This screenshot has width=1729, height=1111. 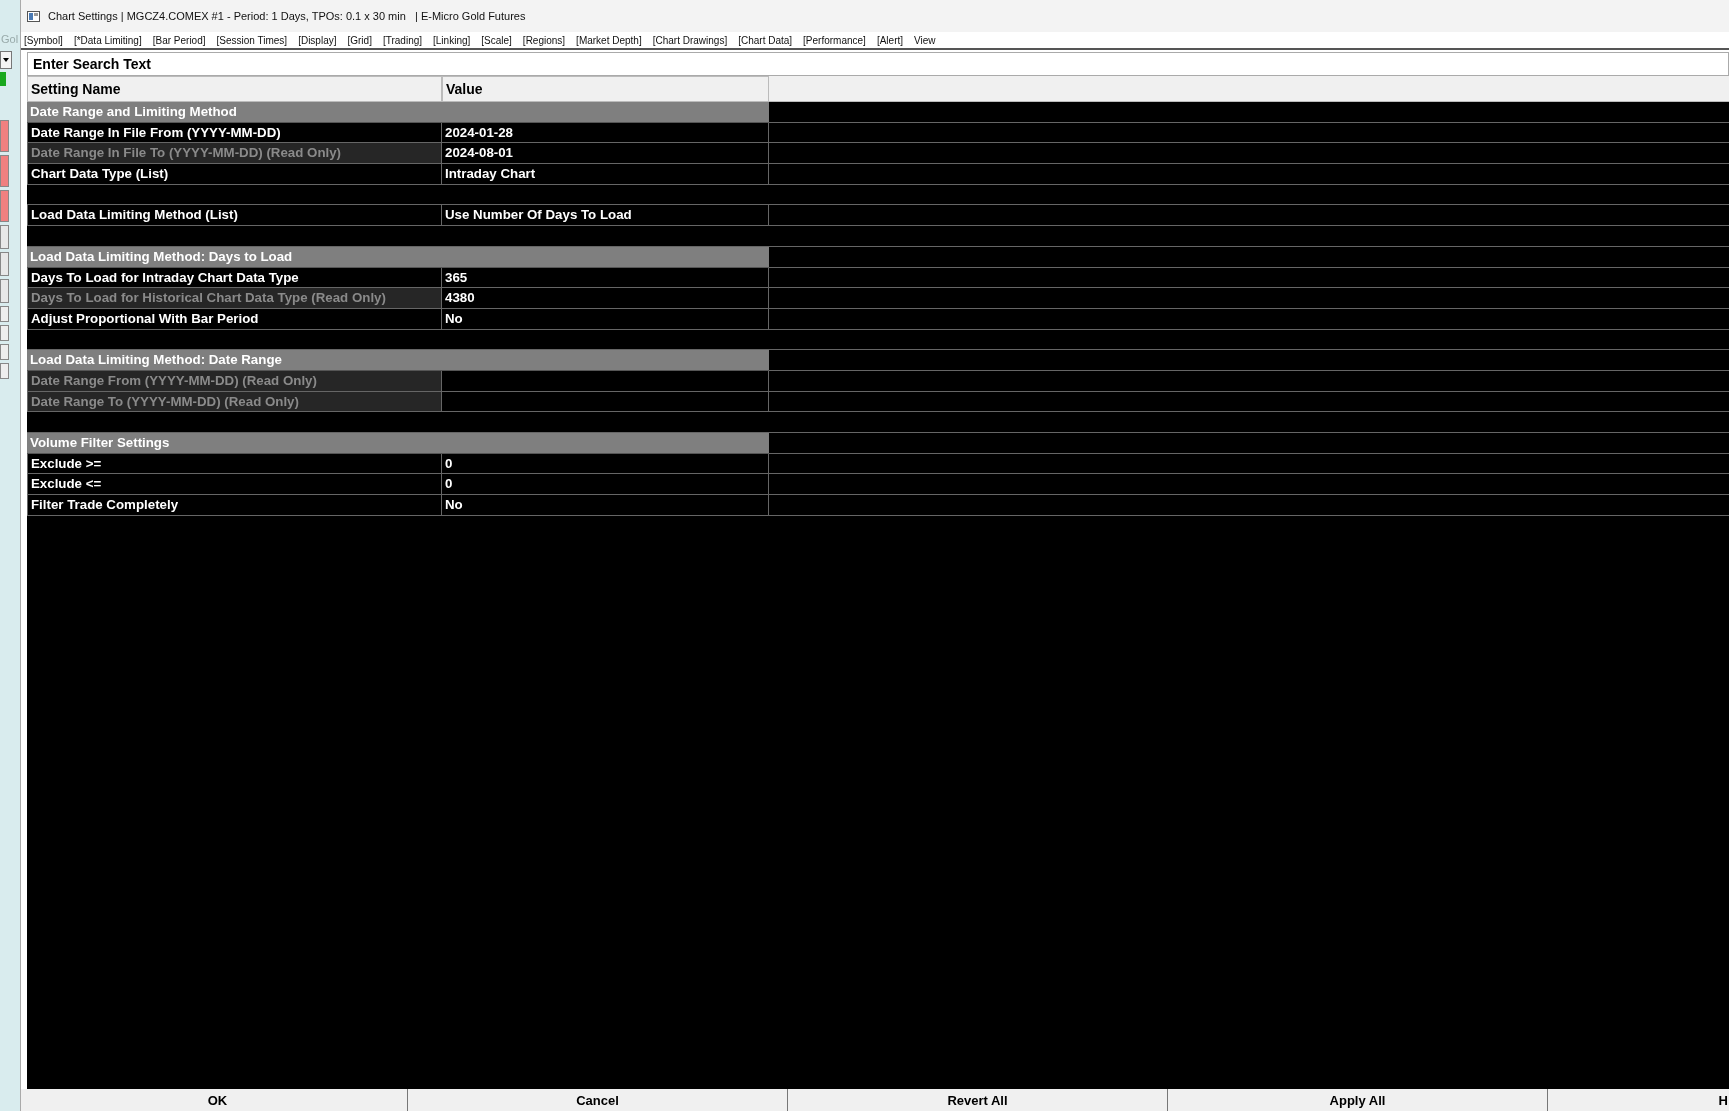 I want to click on setting-name: Load Data Limiting Method (List), so click(x=234, y=216).